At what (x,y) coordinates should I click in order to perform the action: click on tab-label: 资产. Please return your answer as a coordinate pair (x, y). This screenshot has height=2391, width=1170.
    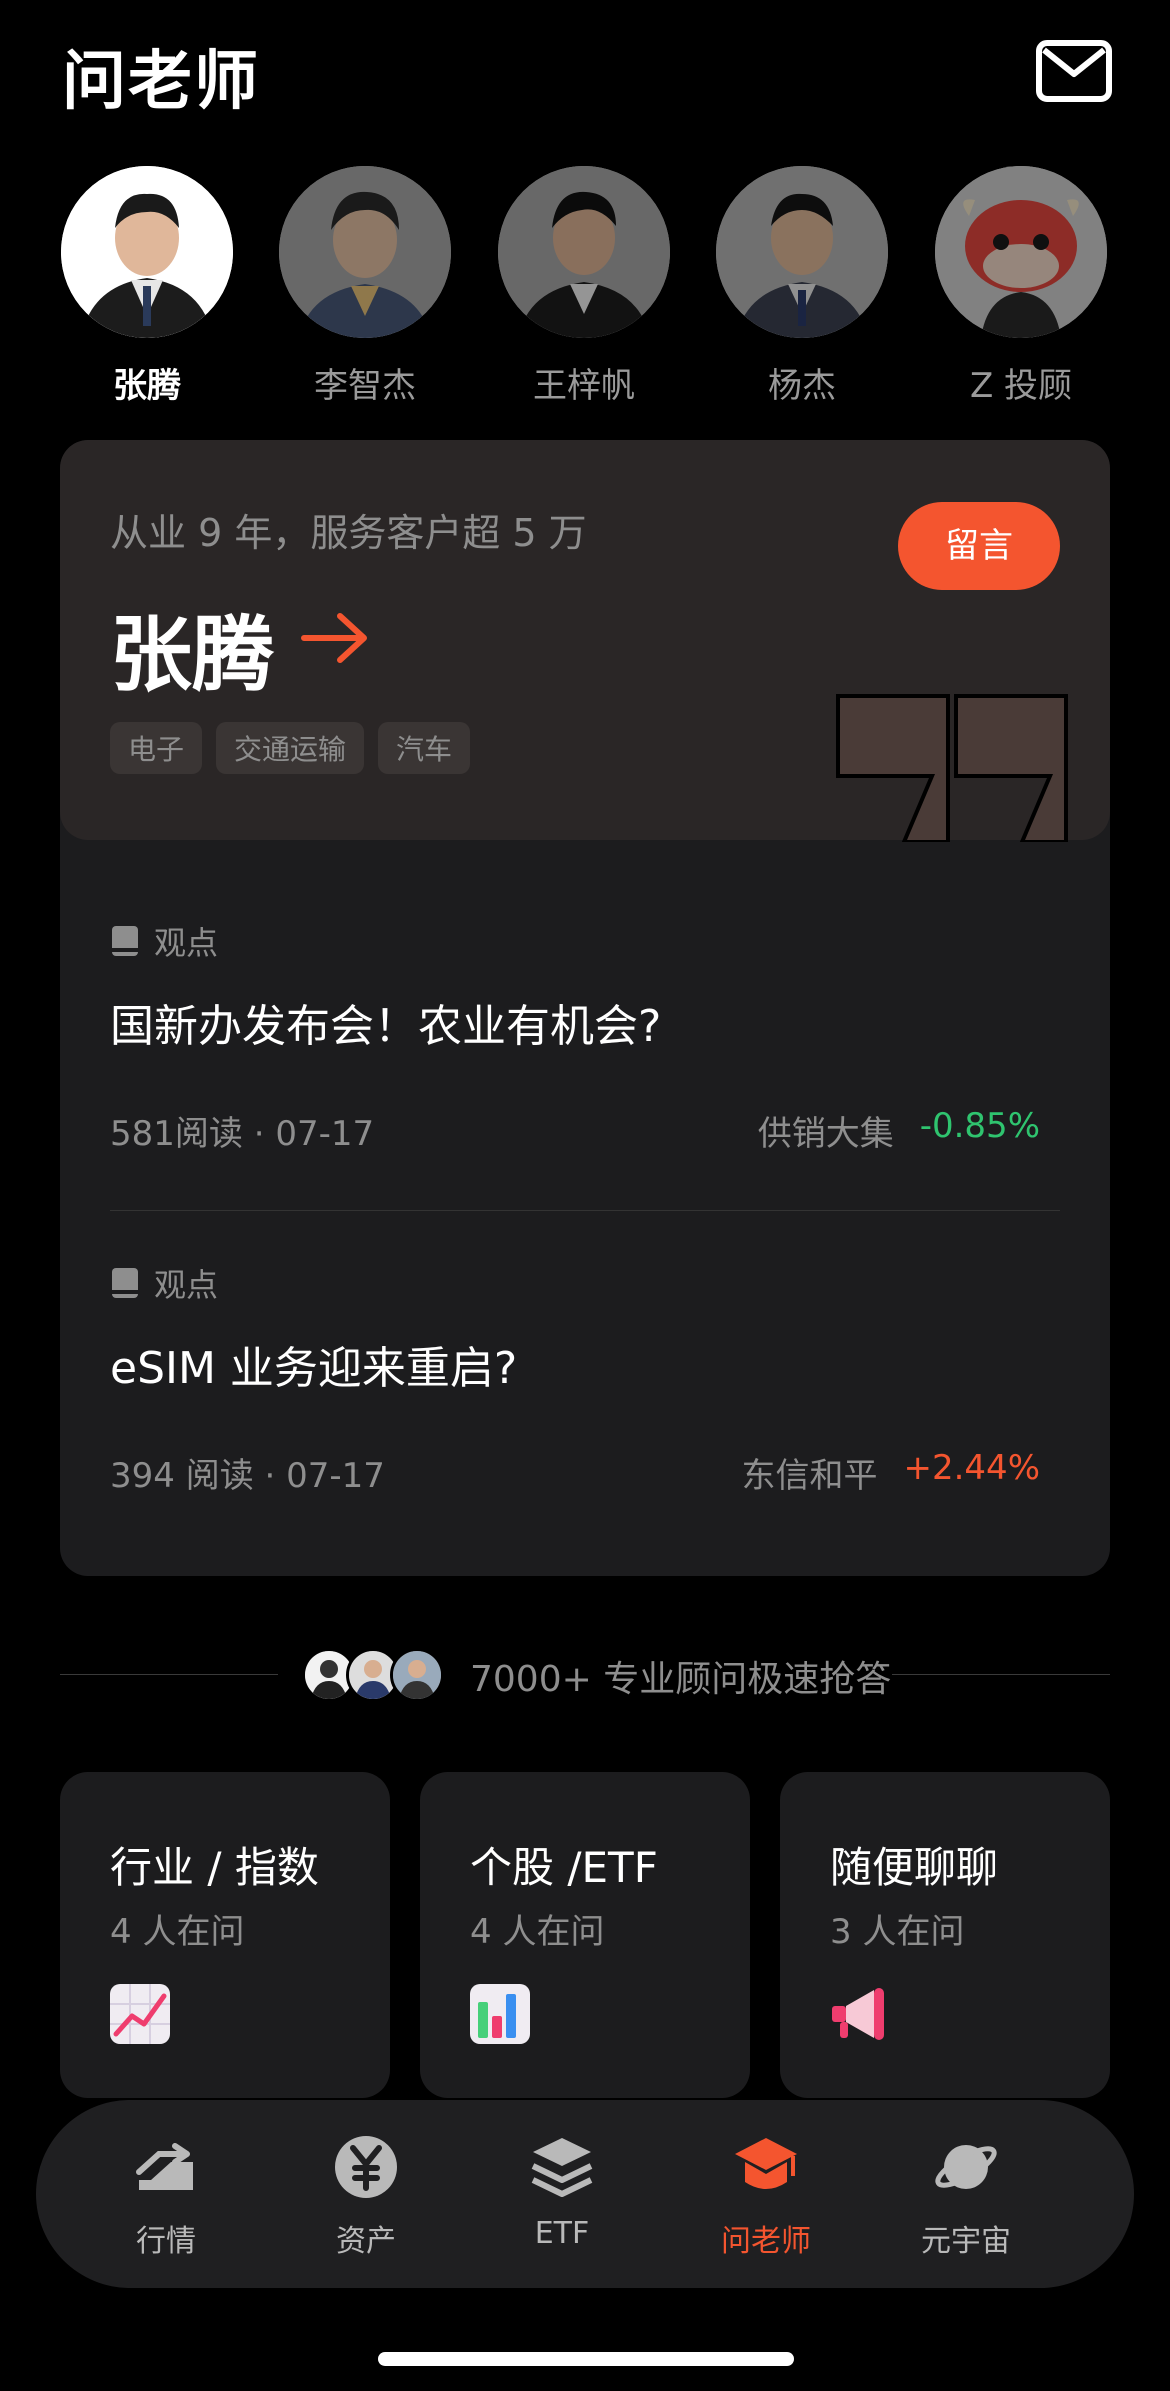
    Looking at the image, I should click on (366, 2241).